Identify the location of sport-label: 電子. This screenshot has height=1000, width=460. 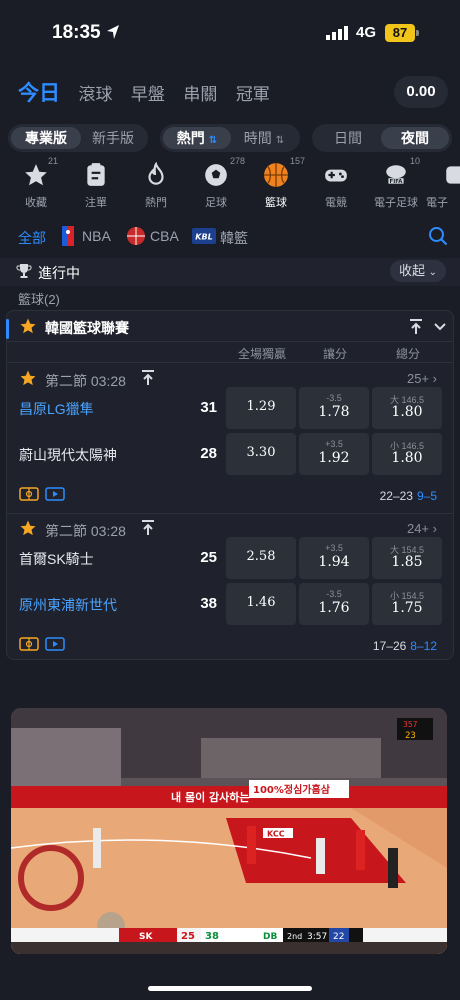
(437, 203).